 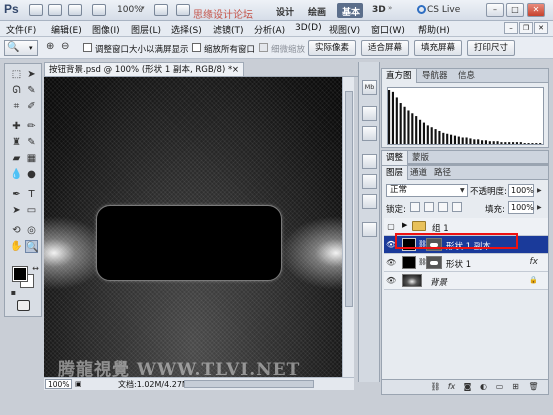 I want to click on fill-field: 100%, so click(x=521, y=207).